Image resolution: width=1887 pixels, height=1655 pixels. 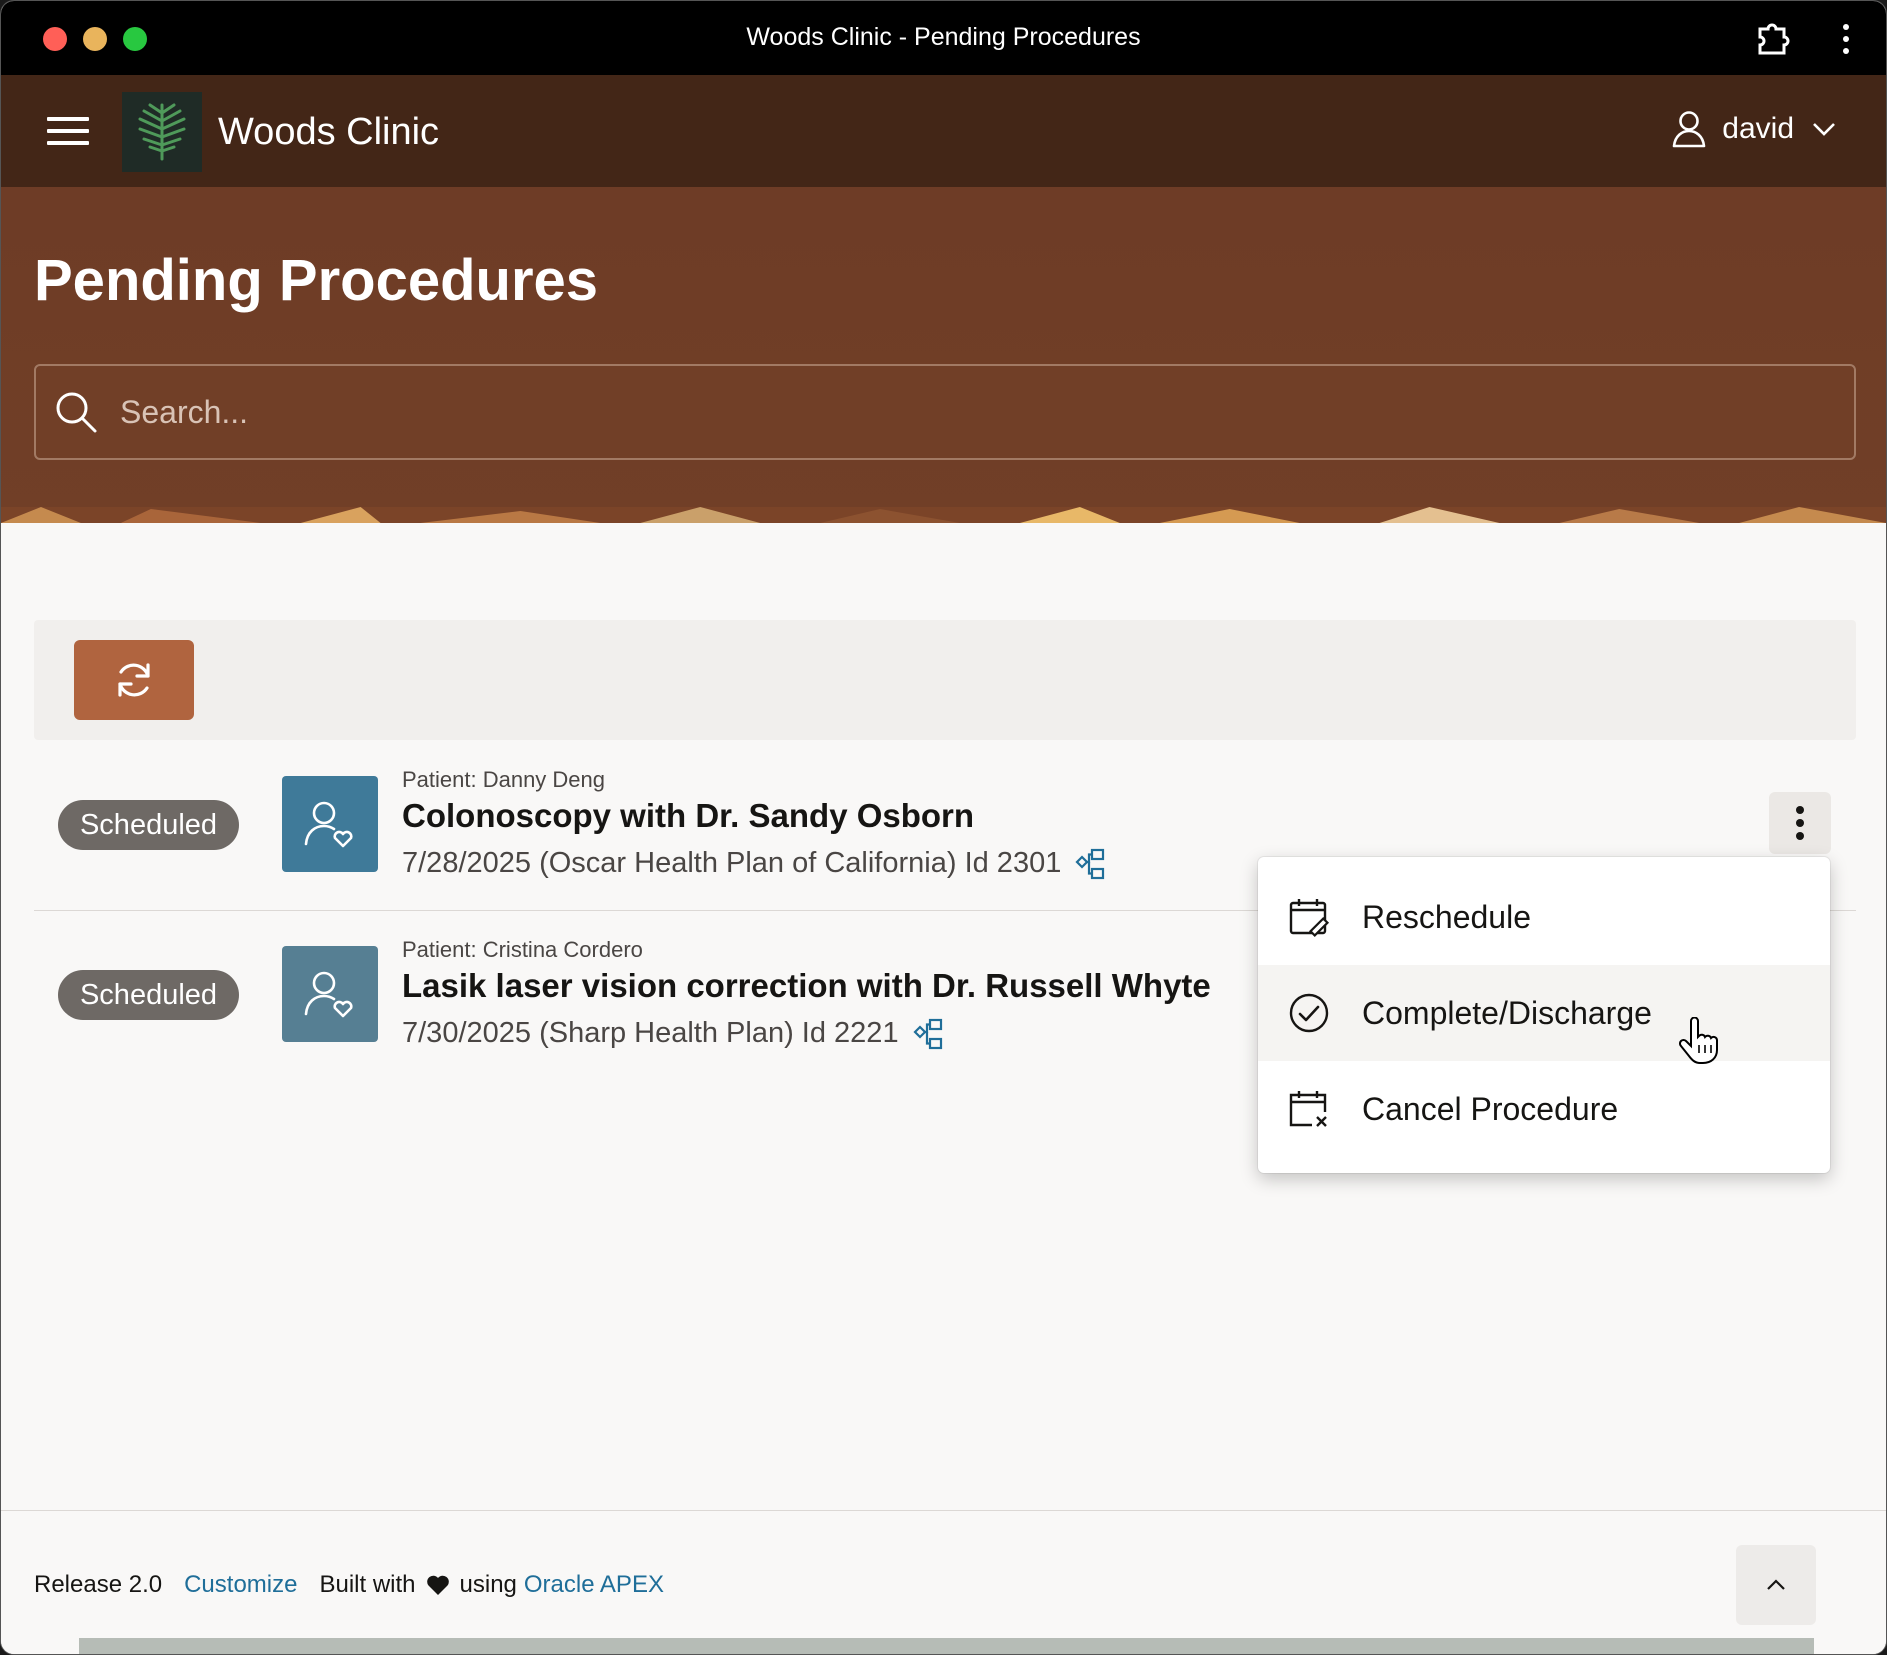 What do you see at coordinates (943, 515) in the screenshot?
I see `decorative-pattern` at bounding box center [943, 515].